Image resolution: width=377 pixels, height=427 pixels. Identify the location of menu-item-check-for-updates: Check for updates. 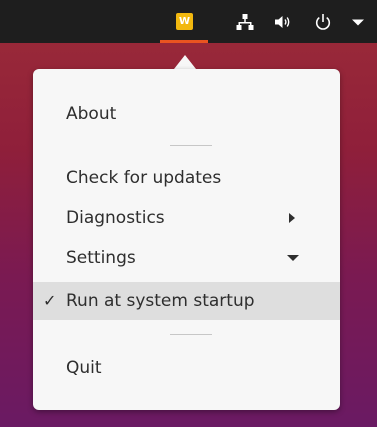
(186, 178).